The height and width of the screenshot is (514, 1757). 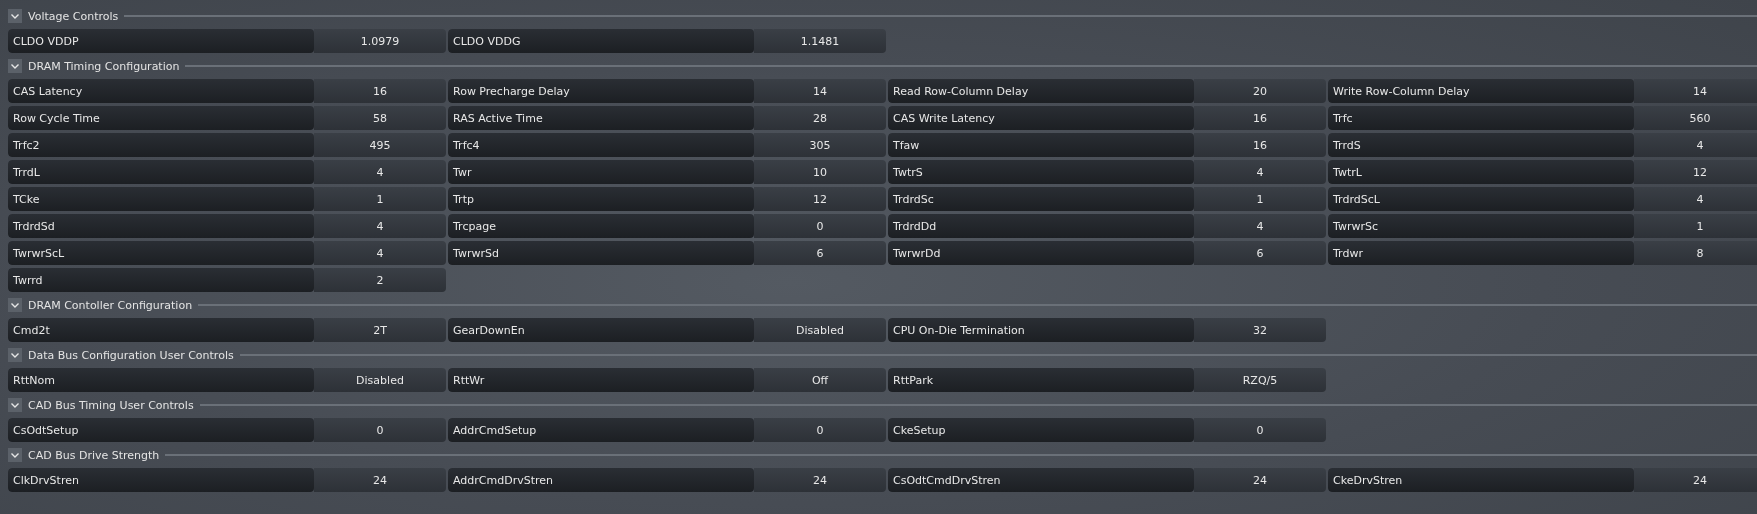 What do you see at coordinates (1695, 118) in the screenshot?
I see `setting-value: 560` at bounding box center [1695, 118].